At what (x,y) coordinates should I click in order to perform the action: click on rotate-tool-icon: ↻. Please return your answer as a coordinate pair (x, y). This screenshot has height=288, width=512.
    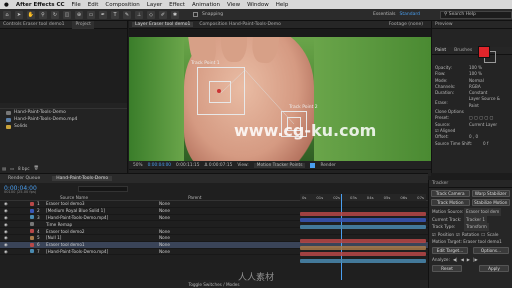
    Looking at the image, I should click on (55, 14).